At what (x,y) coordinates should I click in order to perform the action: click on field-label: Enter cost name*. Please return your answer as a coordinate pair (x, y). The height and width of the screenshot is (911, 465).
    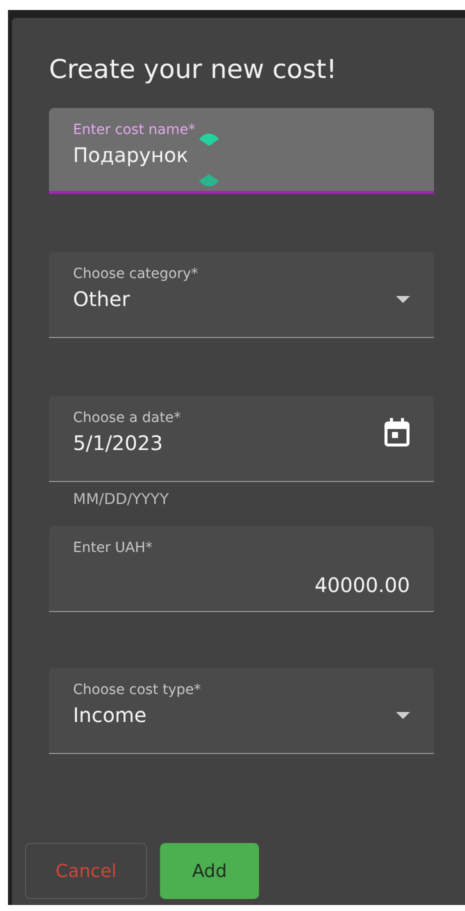
    Looking at the image, I should click on (134, 130).